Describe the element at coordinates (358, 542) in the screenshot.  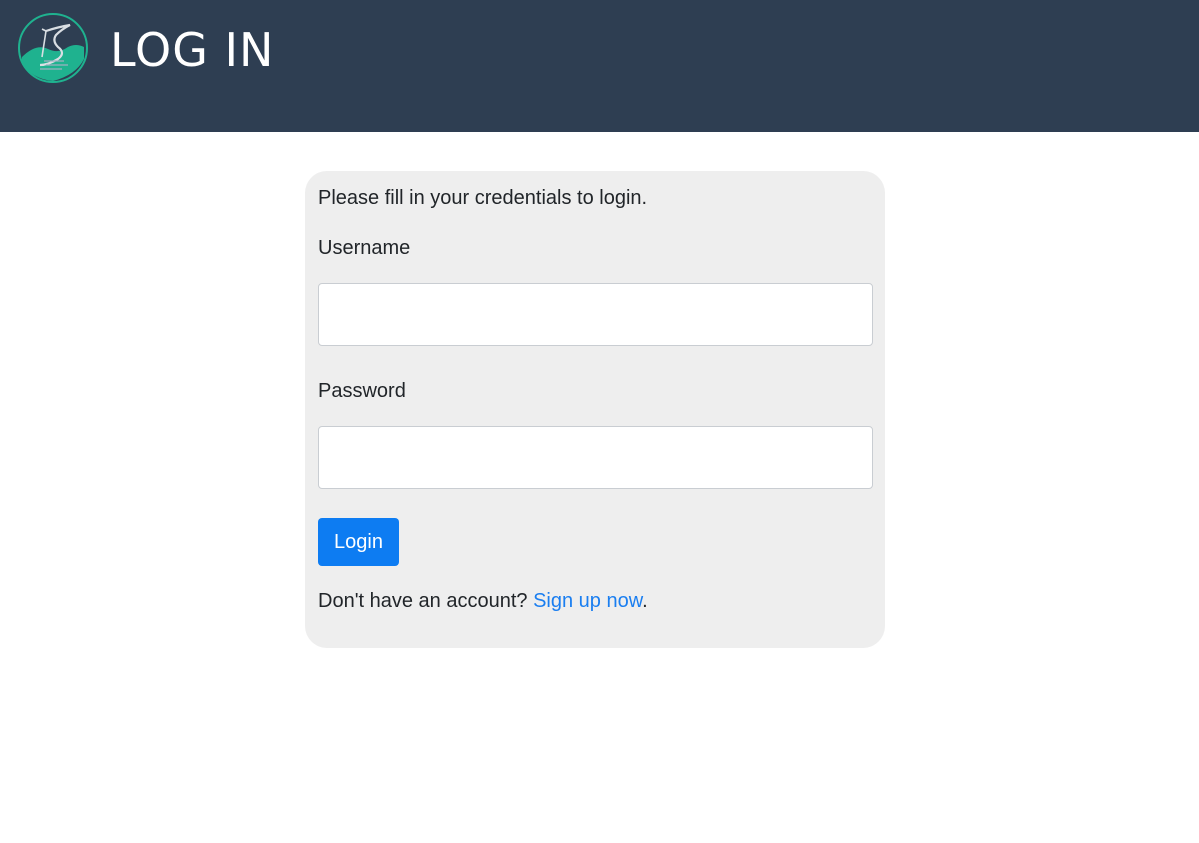
I see `login-button: Login` at that location.